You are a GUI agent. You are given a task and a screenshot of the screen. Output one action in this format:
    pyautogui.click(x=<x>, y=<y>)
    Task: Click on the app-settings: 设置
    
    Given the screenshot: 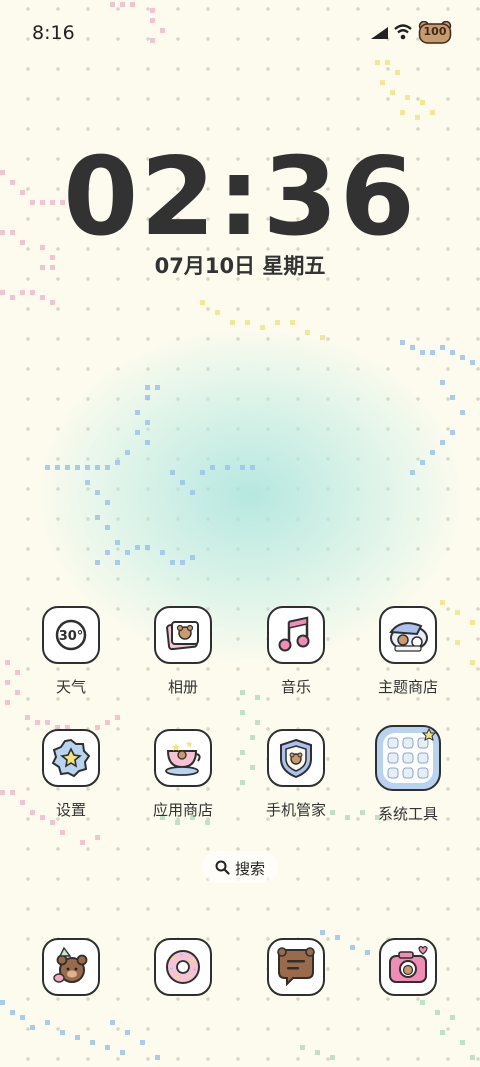 What is the action you would take?
    pyautogui.click(x=71, y=774)
    